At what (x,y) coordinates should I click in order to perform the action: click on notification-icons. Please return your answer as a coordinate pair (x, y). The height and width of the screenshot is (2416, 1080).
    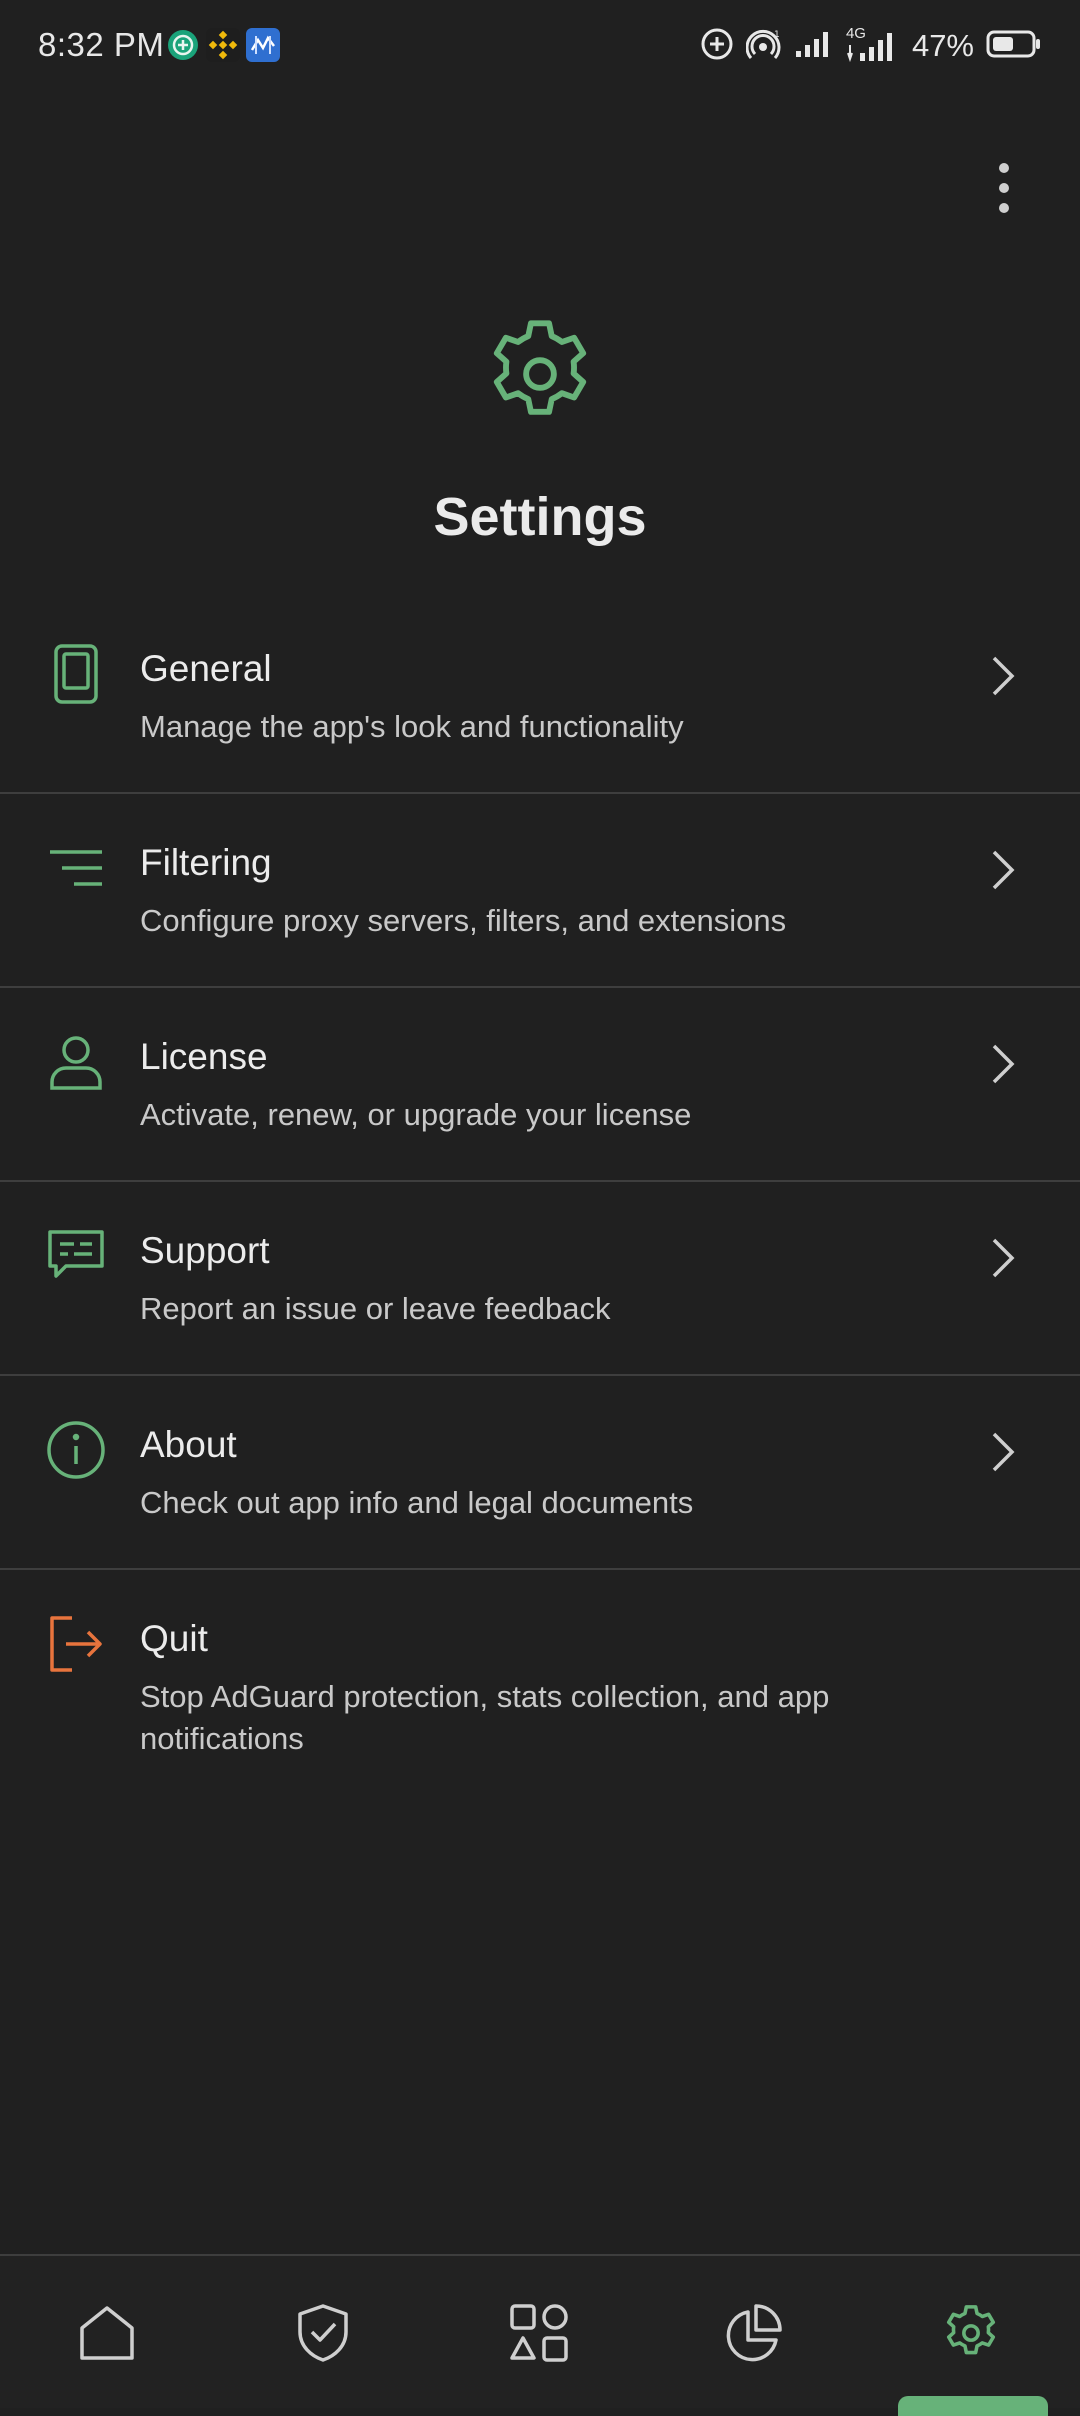
    Looking at the image, I should click on (223, 45).